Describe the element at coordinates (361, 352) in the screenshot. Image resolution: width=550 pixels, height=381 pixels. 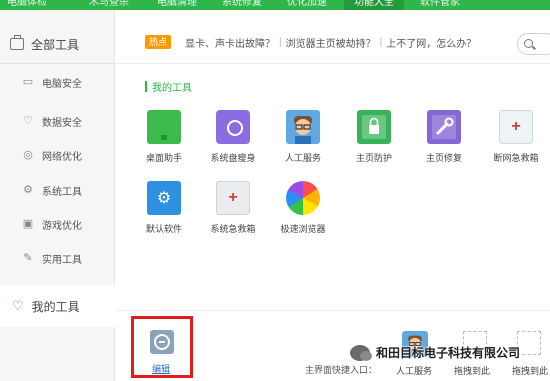
I see `wechat-logo-icon` at that location.